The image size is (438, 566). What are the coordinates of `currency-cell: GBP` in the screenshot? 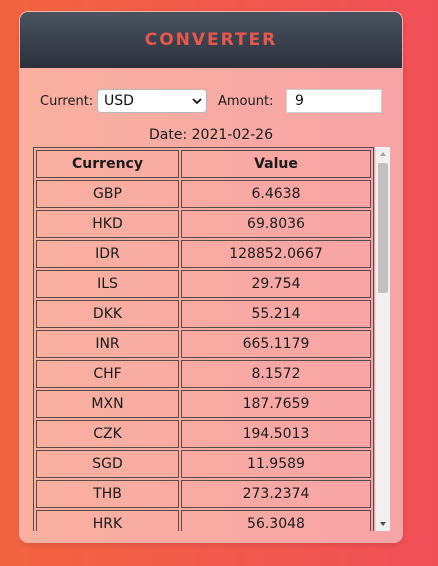 It's located at (107, 194).